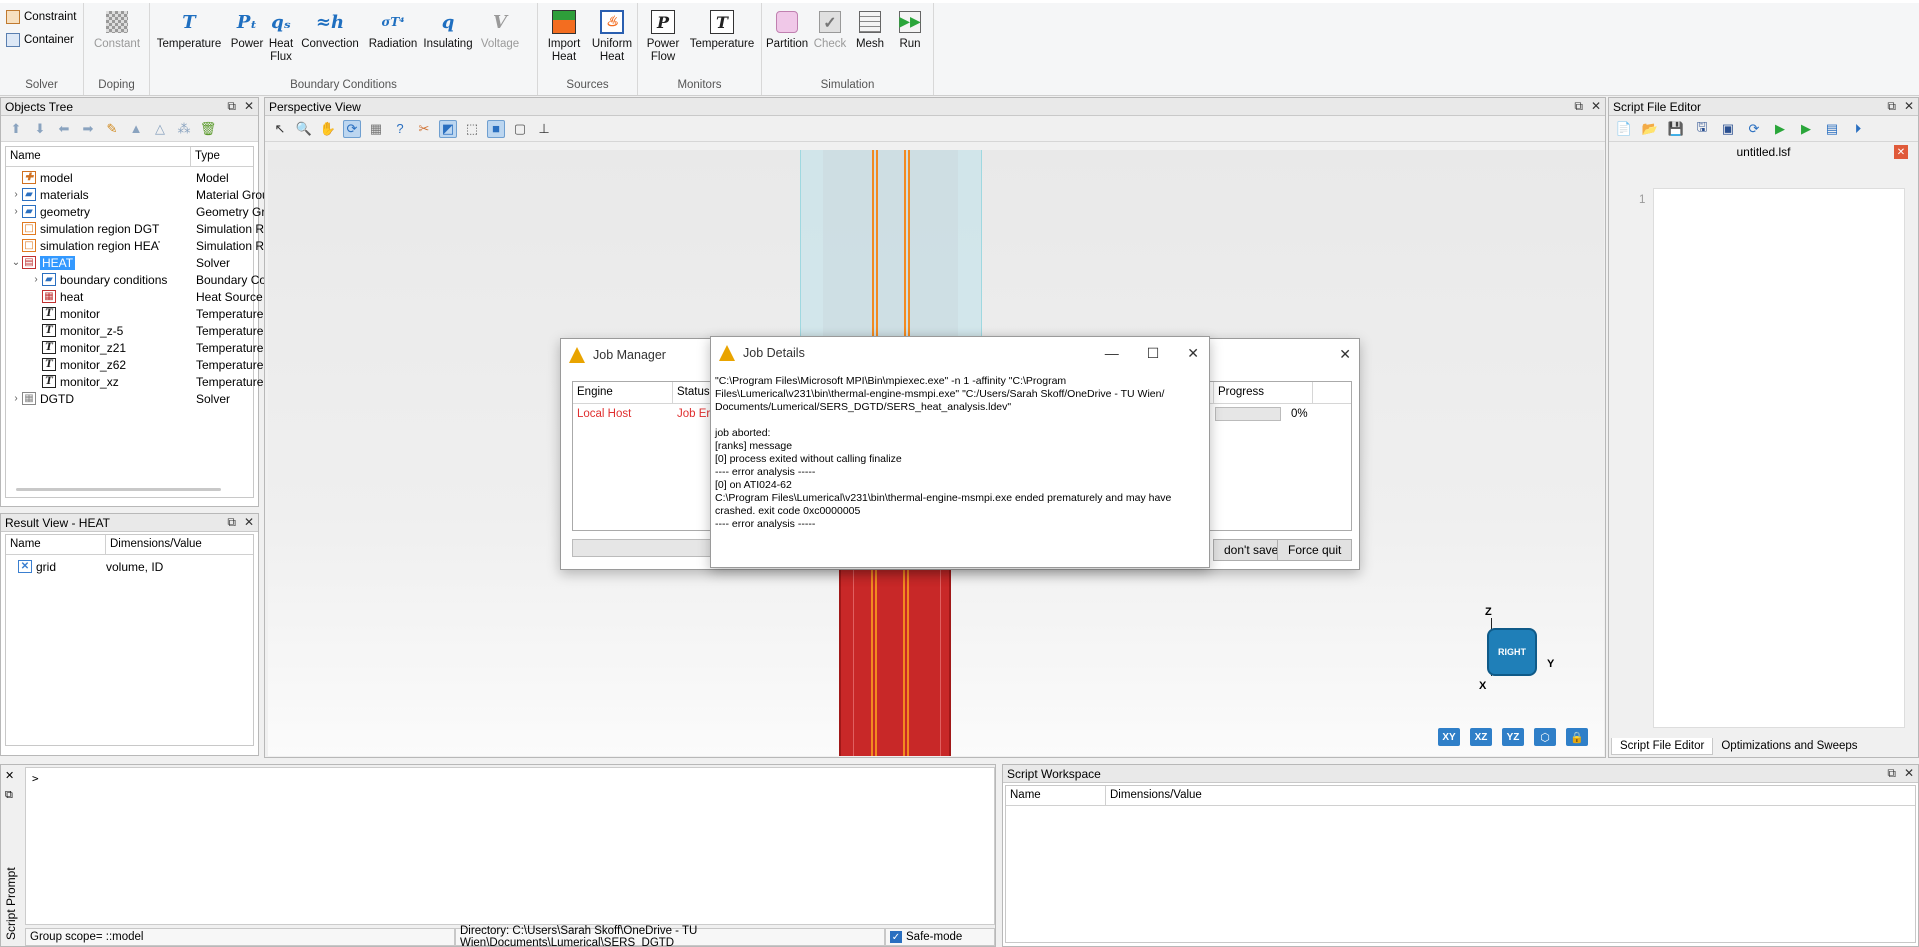  Describe the element at coordinates (330, 30) in the screenshot. I see `convection-button: ≈h Convection` at that location.